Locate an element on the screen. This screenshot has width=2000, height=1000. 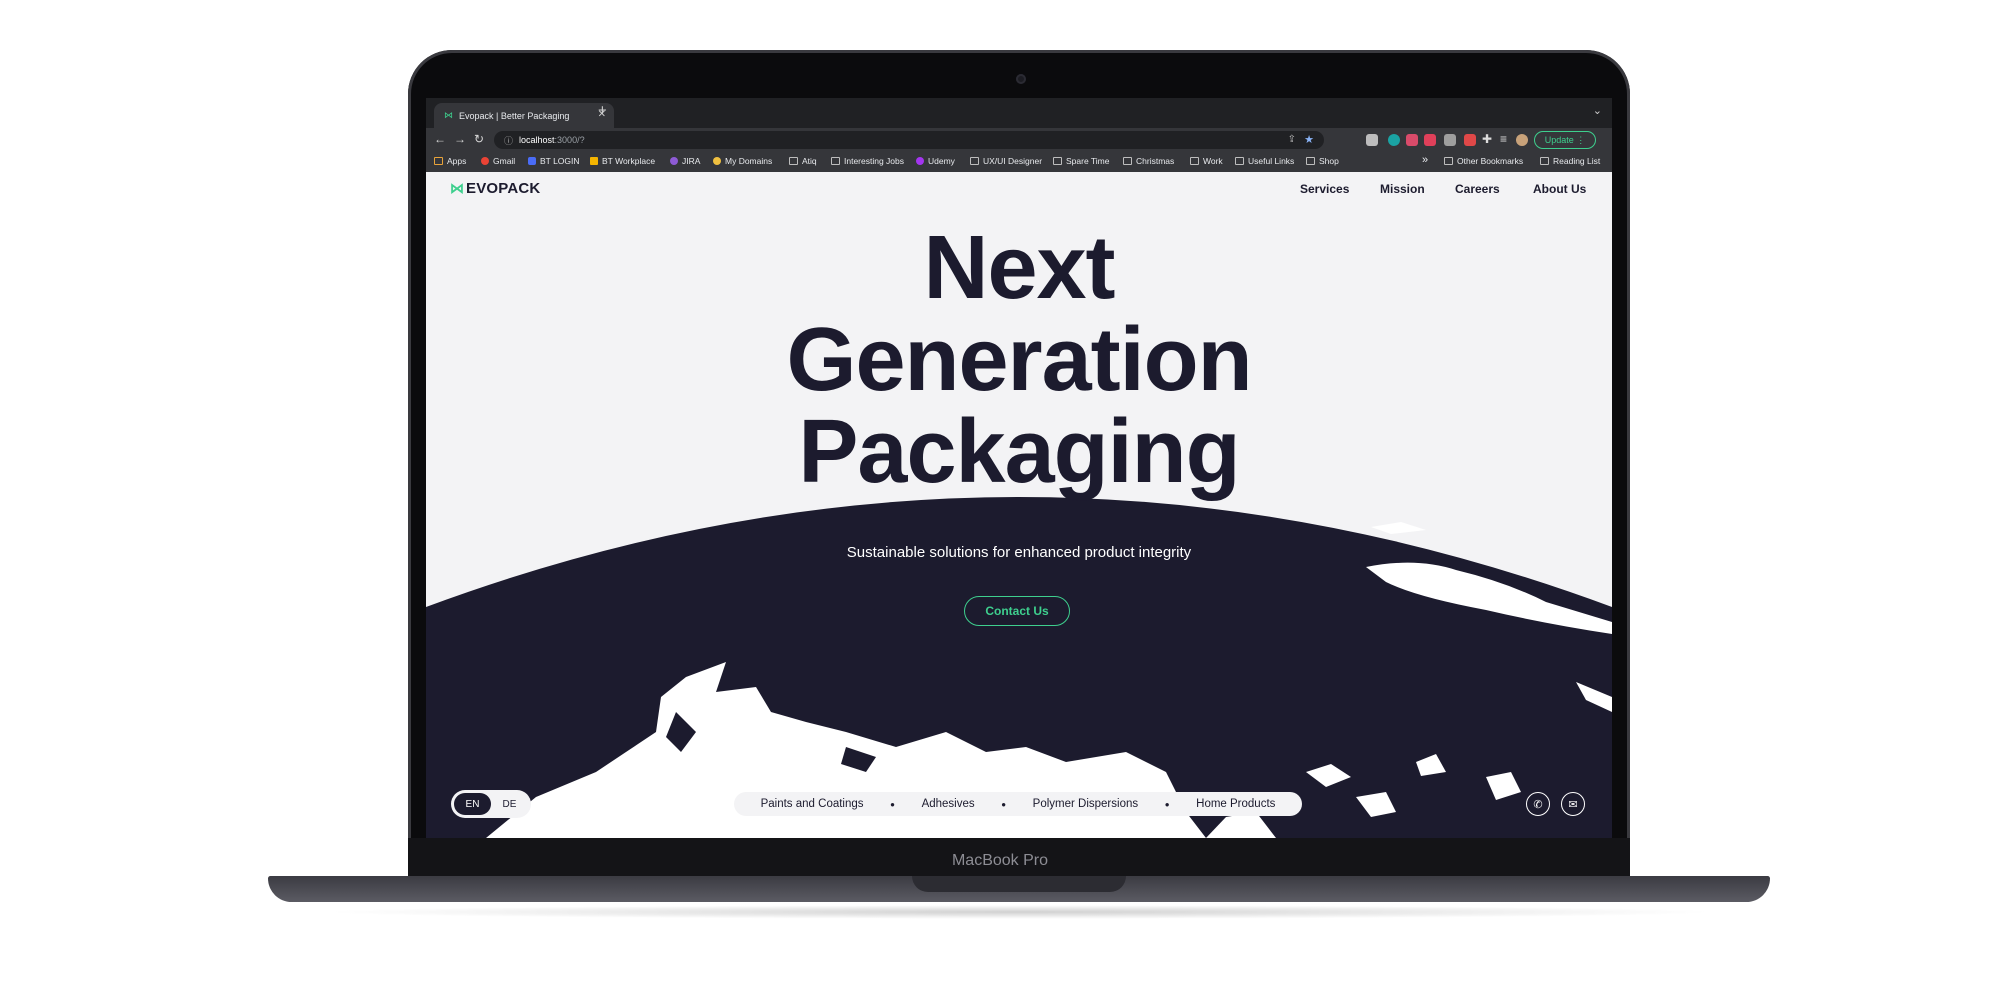
address-bar: ⓘ localhost:3000/? ⇪ ★ is located at coordinates (909, 140).